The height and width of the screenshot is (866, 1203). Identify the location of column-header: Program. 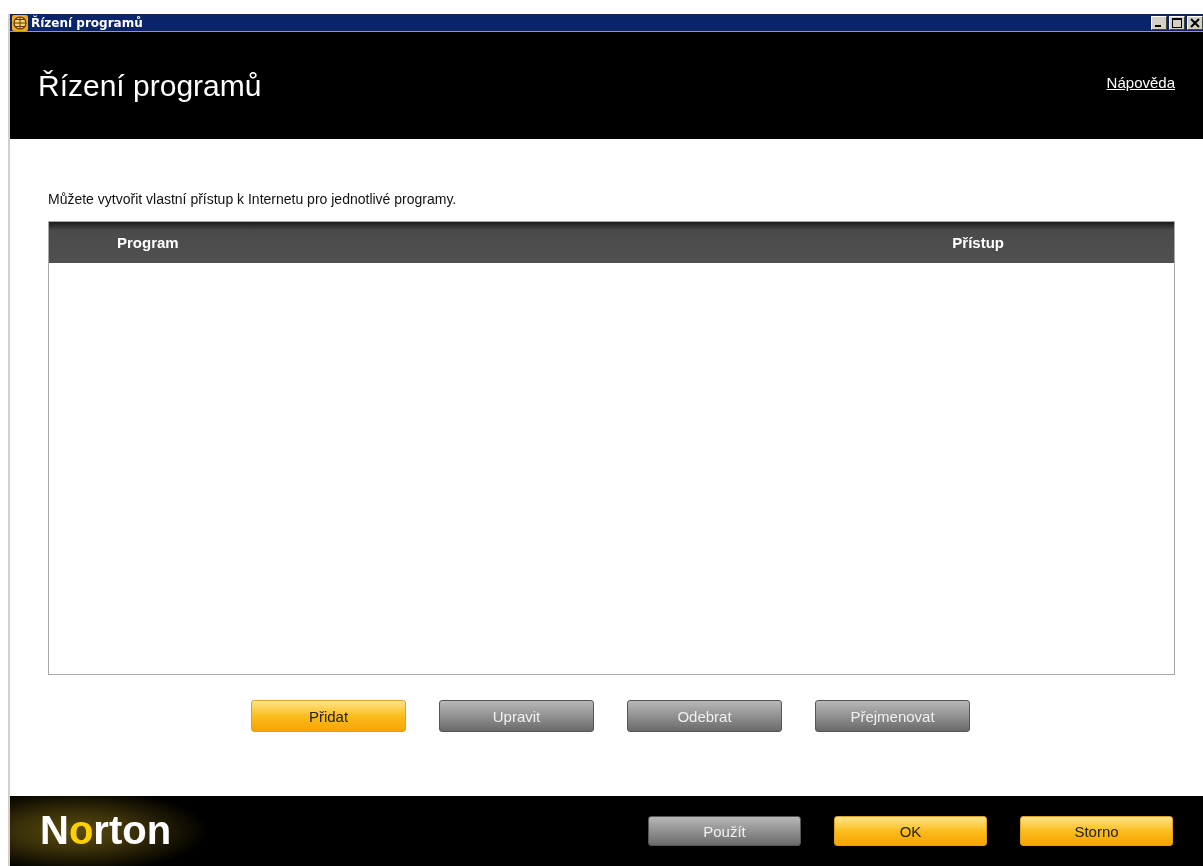
(148, 242).